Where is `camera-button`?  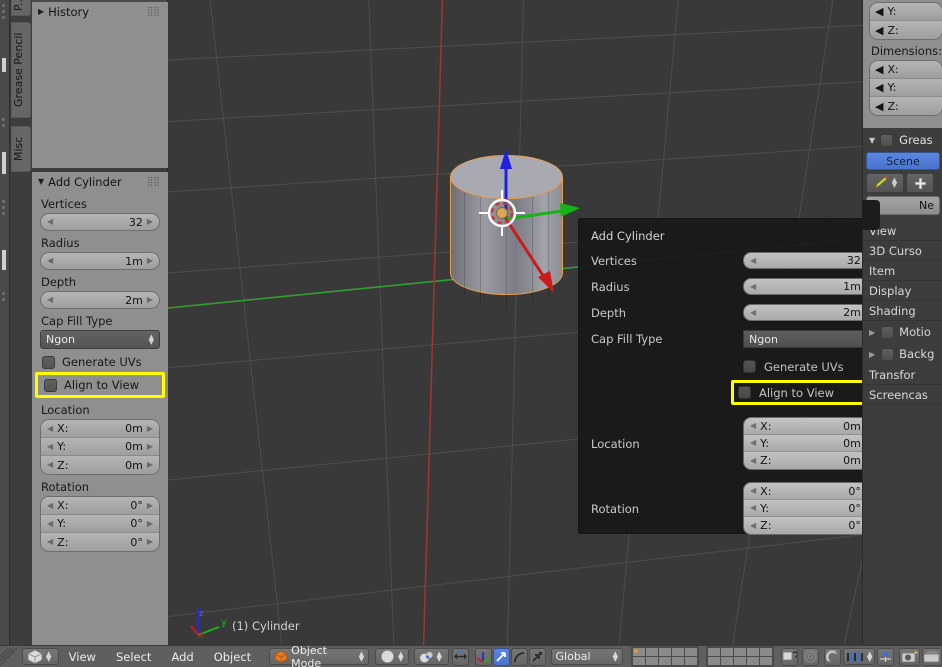
camera-button is located at coordinates (909, 656).